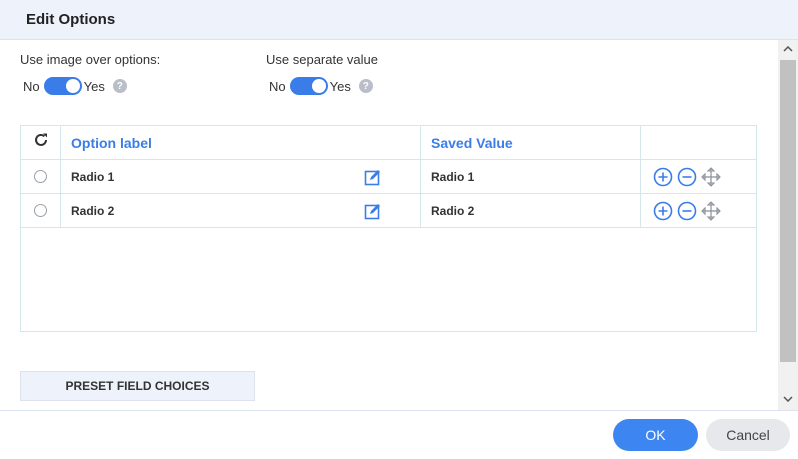 The image size is (798, 459). Describe the element at coordinates (531, 210) in the screenshot. I see `saved-value-cell: Radio 2` at that location.